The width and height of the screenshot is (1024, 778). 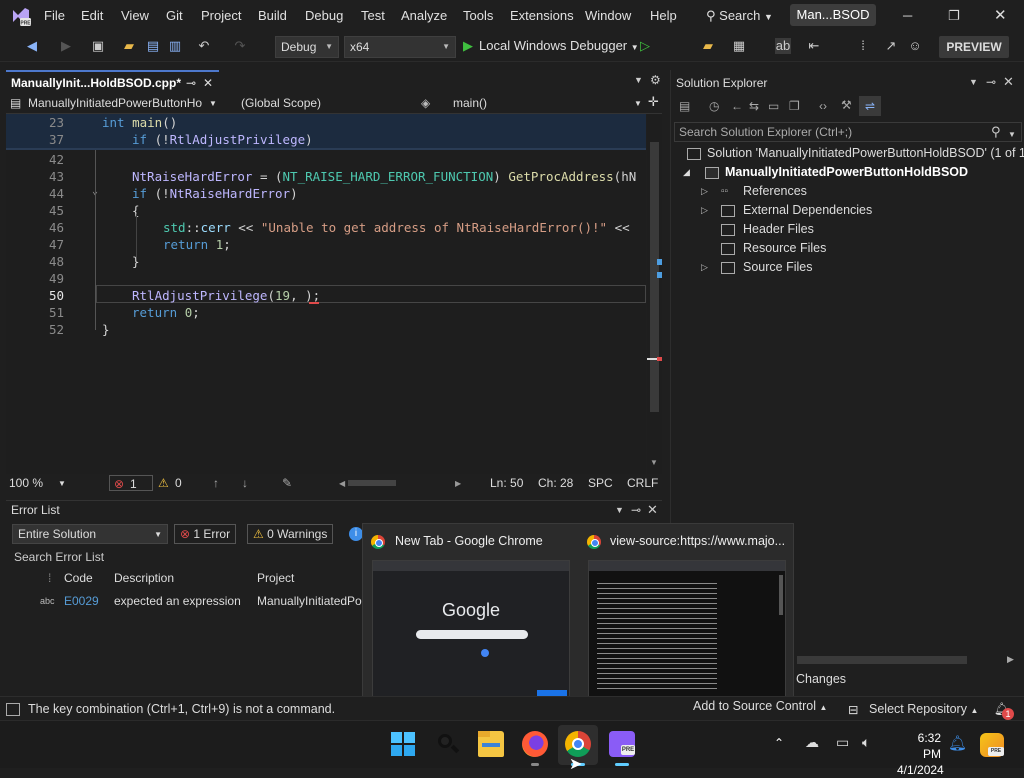 What do you see at coordinates (290, 534) in the screenshot?
I see `warnings-filter-button: ⚠ 0 Warnings` at bounding box center [290, 534].